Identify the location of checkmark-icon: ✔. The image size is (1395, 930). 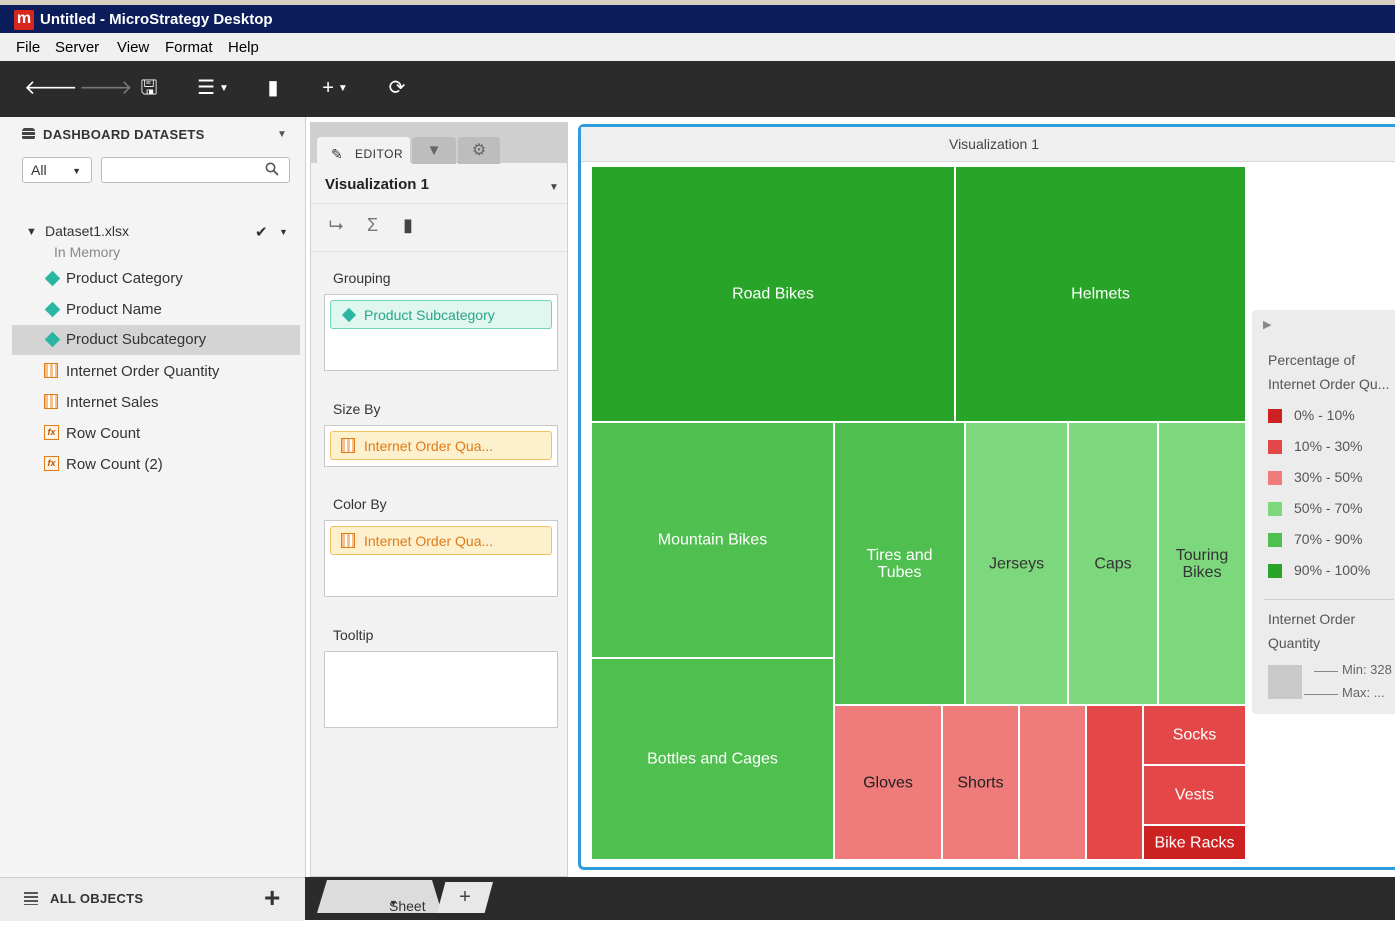
(261, 232).